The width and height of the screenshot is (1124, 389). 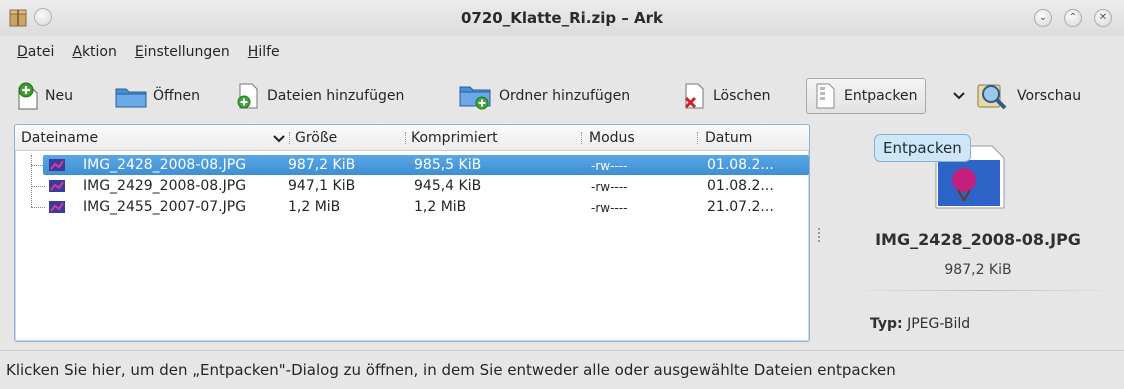 I want to click on open-button: Öffnen, so click(x=157, y=96).